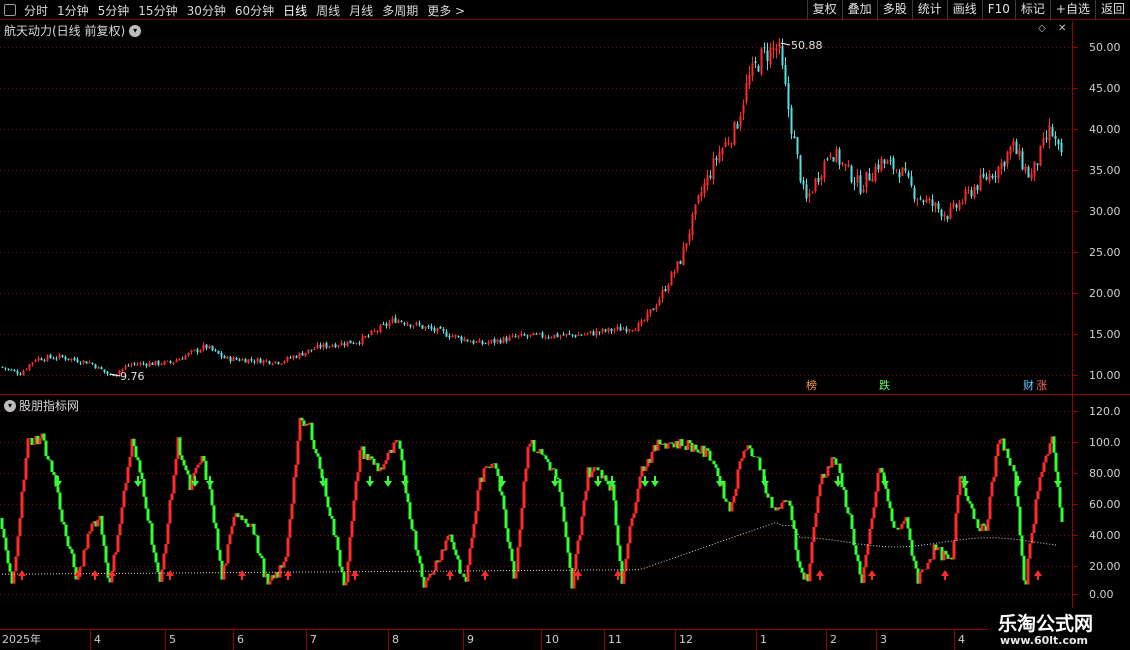 The width and height of the screenshot is (1130, 650). Describe the element at coordinates (41, 405) in the screenshot. I see `indicator-pane-title: ▾ 股朋指标网` at that location.